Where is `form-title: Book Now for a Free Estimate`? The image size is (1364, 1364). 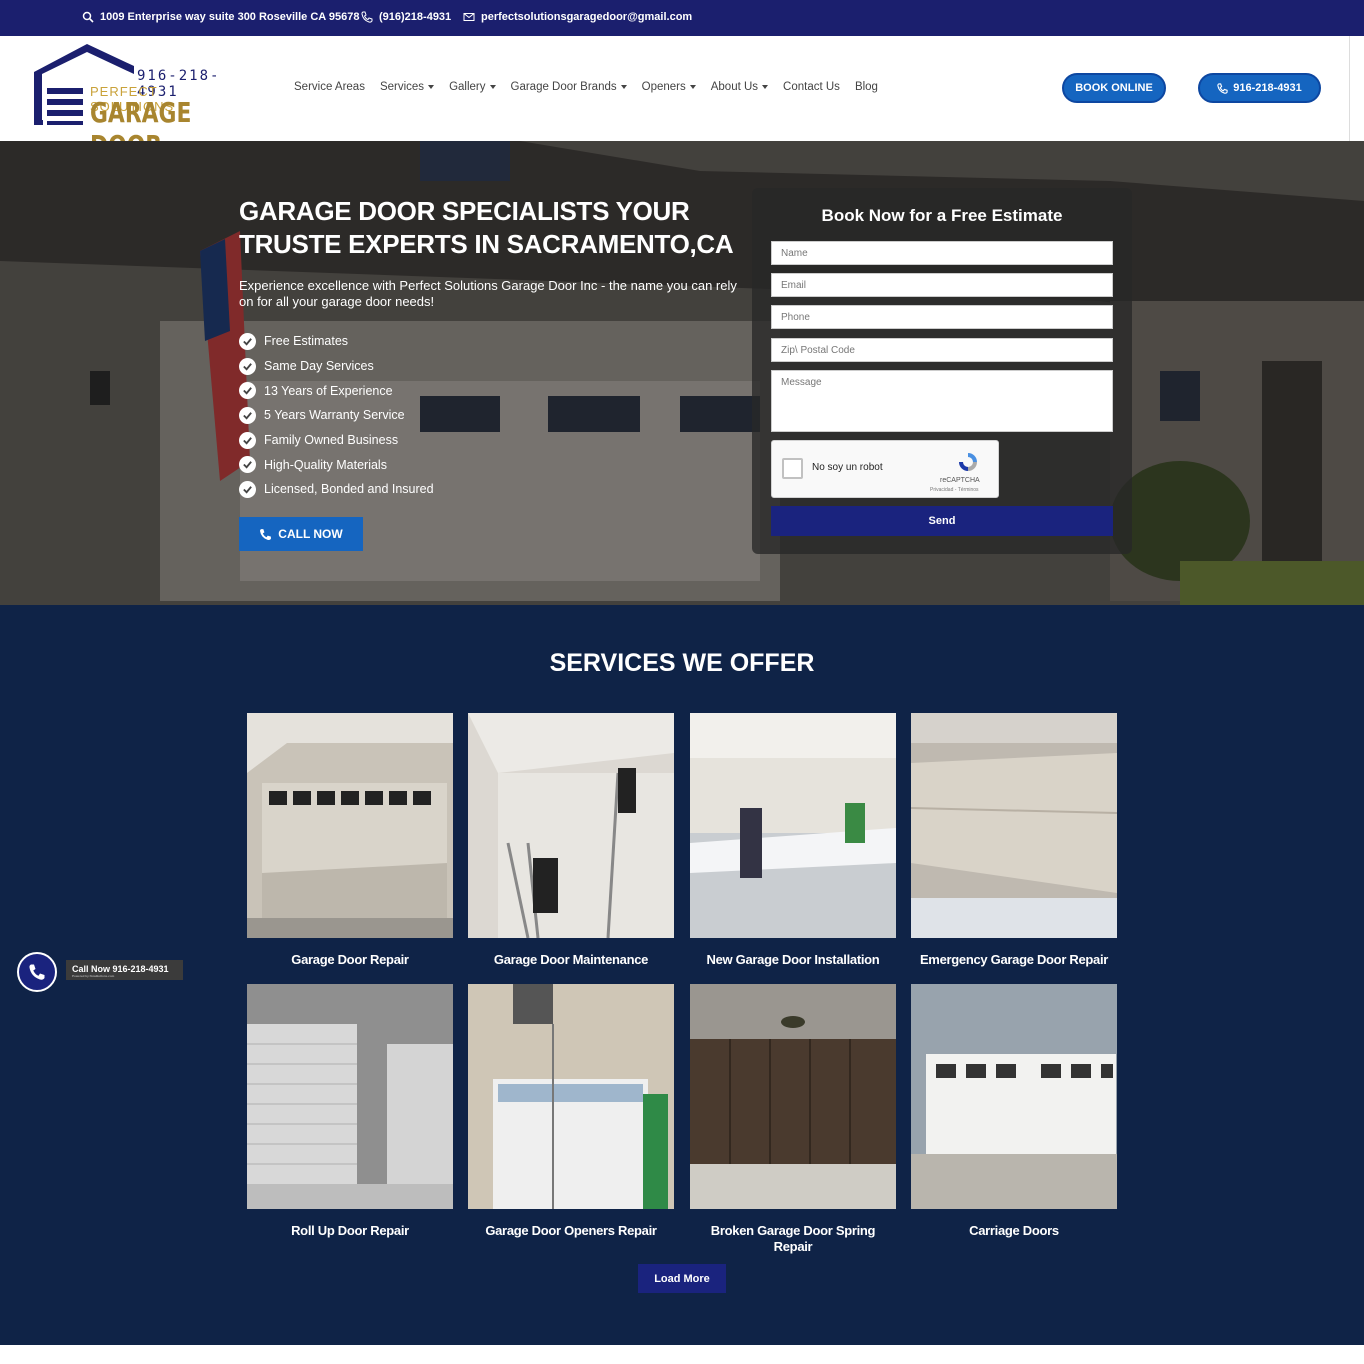 form-title: Book Now for a Free Estimate is located at coordinates (942, 215).